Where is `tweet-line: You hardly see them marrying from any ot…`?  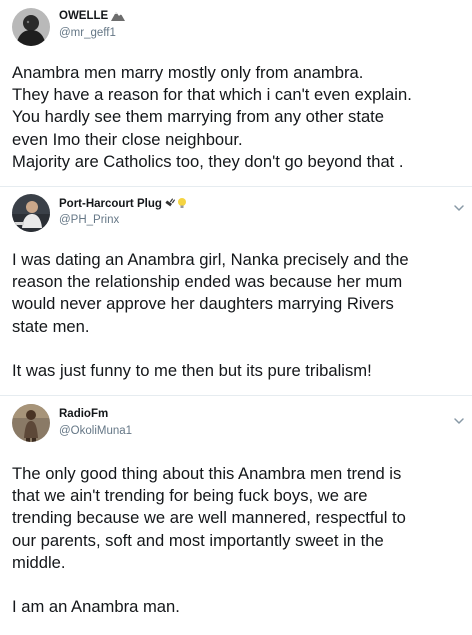 tweet-line: You hardly see them marrying from any ot… is located at coordinates (198, 117).